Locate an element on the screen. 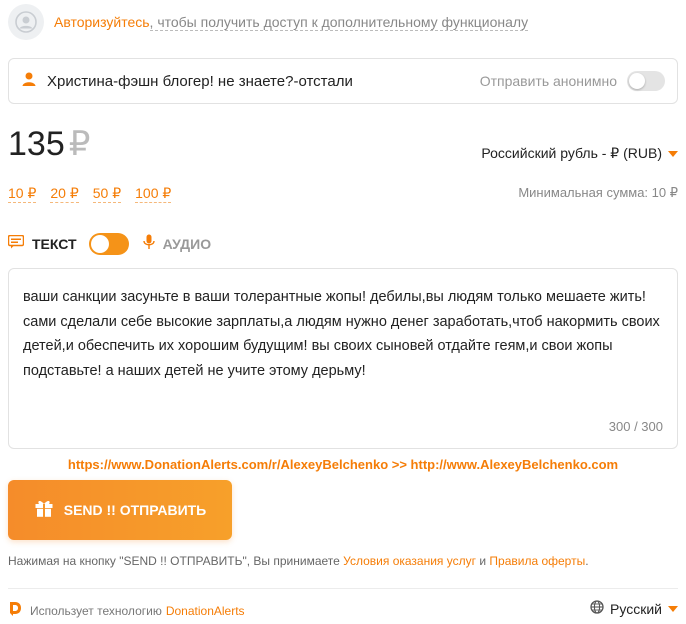 This screenshot has width=686, height=624. name-field-value: Христина-фэшн блогер! не знаете?-отстали is located at coordinates (263, 81).